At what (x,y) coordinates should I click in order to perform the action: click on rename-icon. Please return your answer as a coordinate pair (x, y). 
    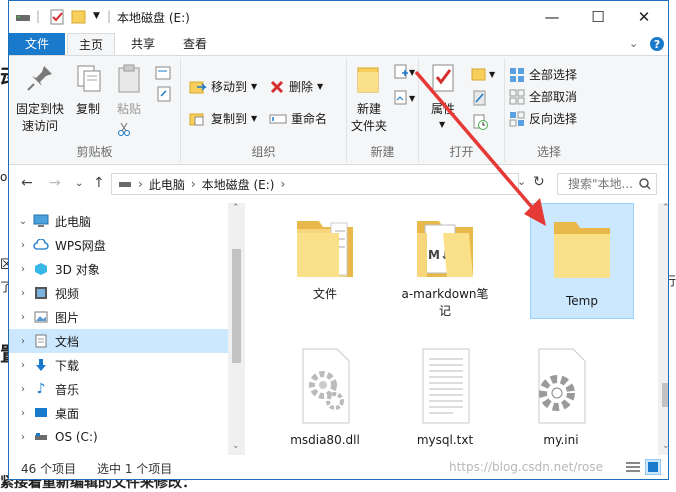
    Looking at the image, I should click on (278, 118).